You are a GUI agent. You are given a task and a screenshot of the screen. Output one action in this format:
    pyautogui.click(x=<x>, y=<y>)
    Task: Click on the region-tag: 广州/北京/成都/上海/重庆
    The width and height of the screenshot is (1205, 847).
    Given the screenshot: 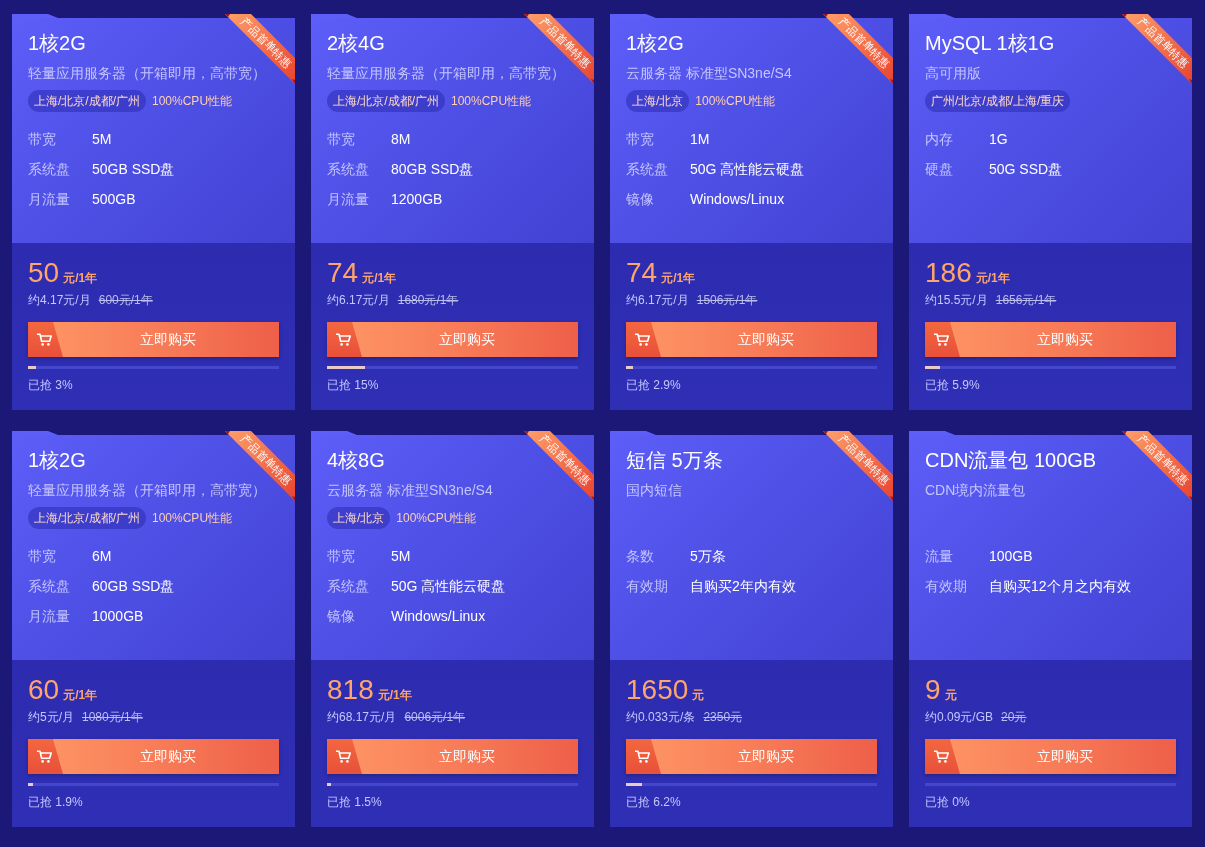 What is the action you would take?
    pyautogui.click(x=998, y=101)
    